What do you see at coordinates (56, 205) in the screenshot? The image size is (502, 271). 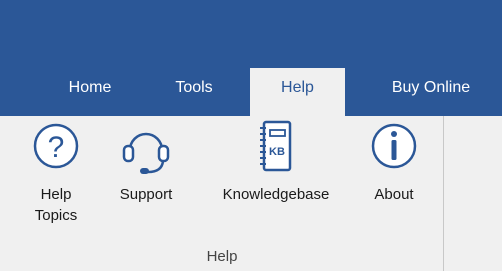 I see `help-topics-label: Help Topics` at bounding box center [56, 205].